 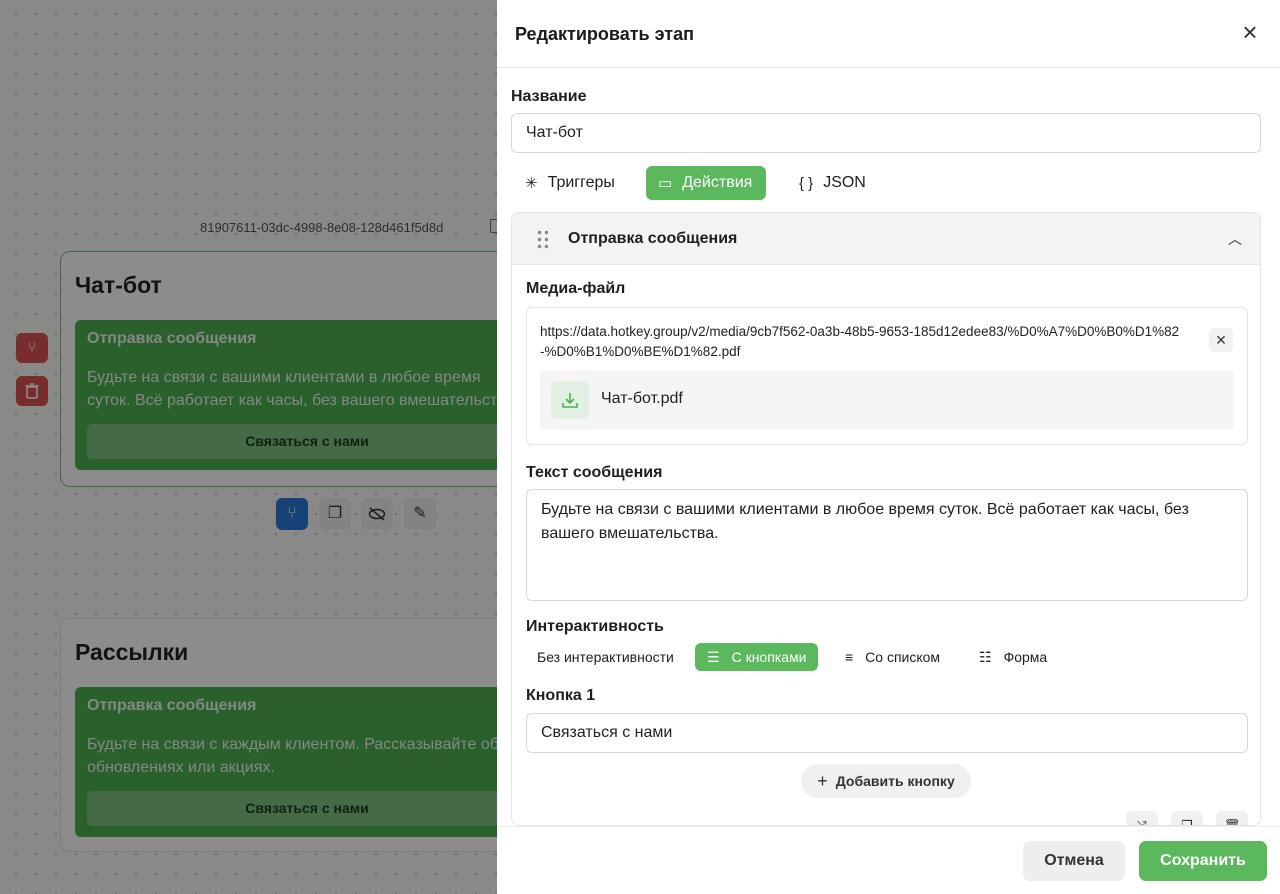 What do you see at coordinates (822, 780) in the screenshot?
I see `plus-icon: +` at bounding box center [822, 780].